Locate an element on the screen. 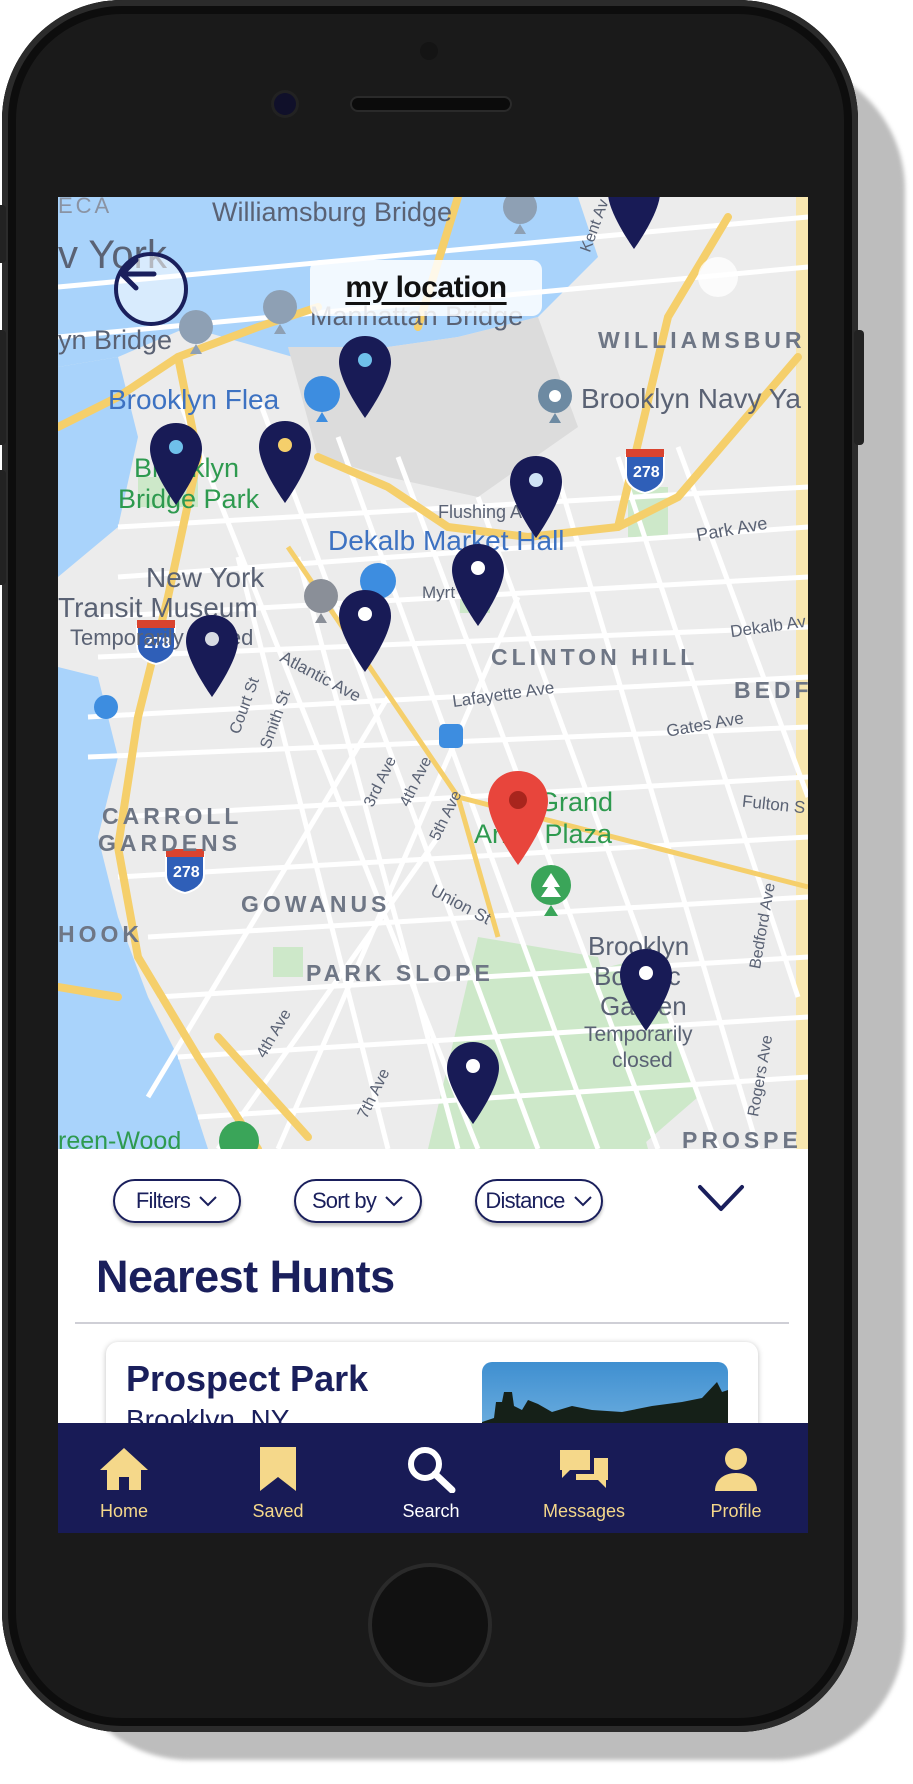  map-label-botanic-5: closed is located at coordinates (642, 1060).